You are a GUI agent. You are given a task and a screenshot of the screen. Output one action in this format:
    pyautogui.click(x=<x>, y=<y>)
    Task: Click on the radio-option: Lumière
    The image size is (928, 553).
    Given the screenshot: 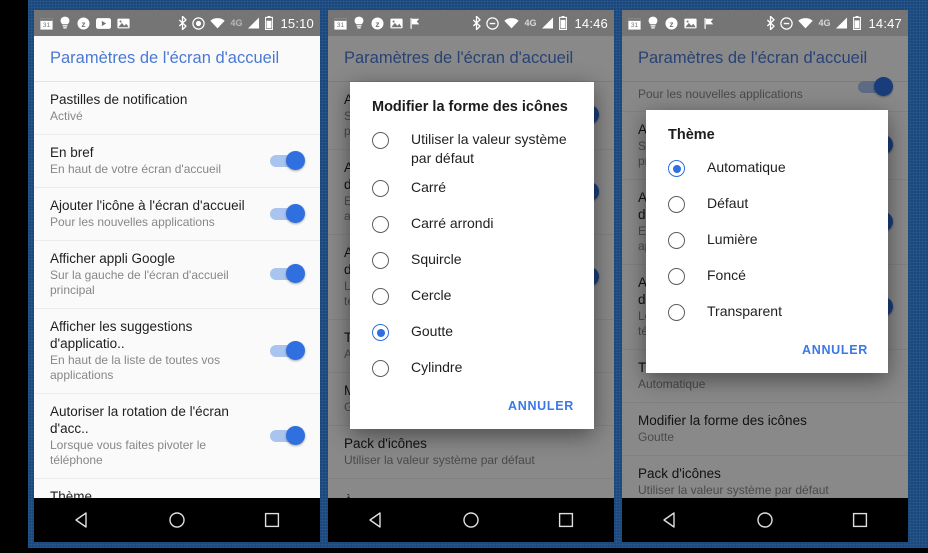 What is the action you would take?
    pyautogui.click(x=767, y=243)
    